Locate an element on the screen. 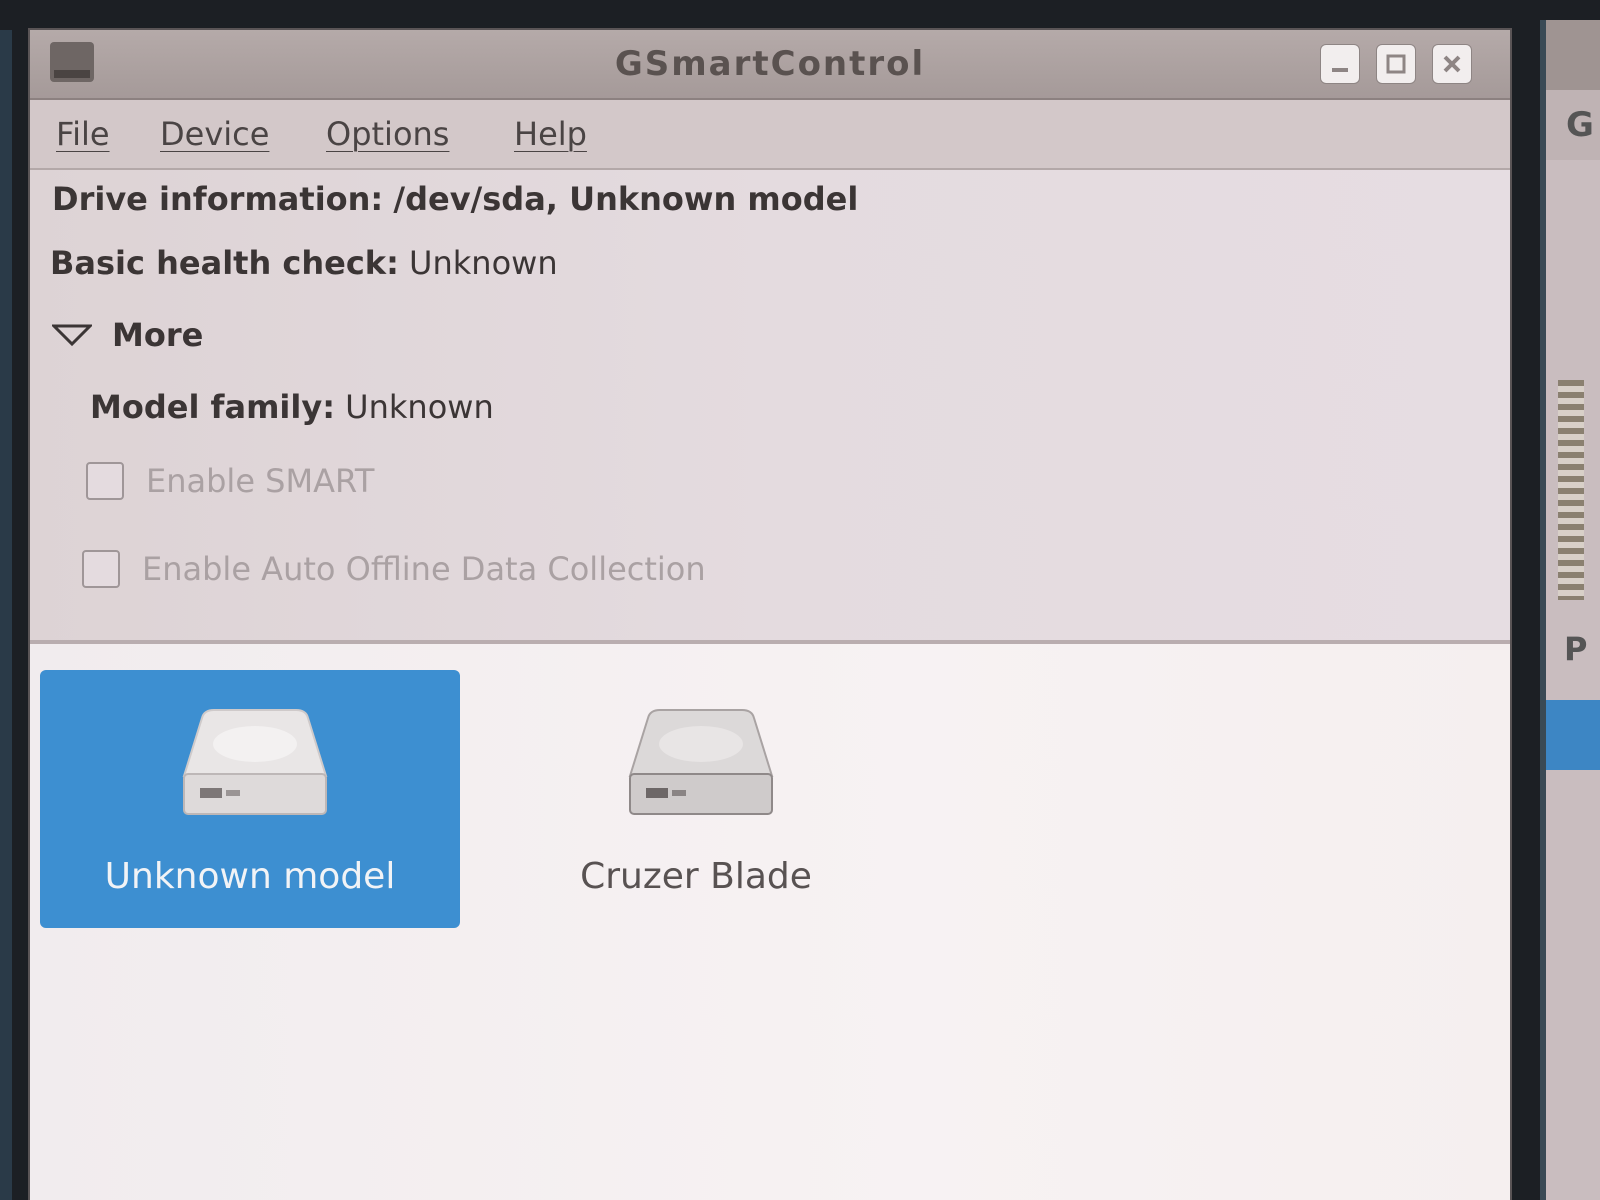  maximize-icon is located at coordinates (1396, 64).